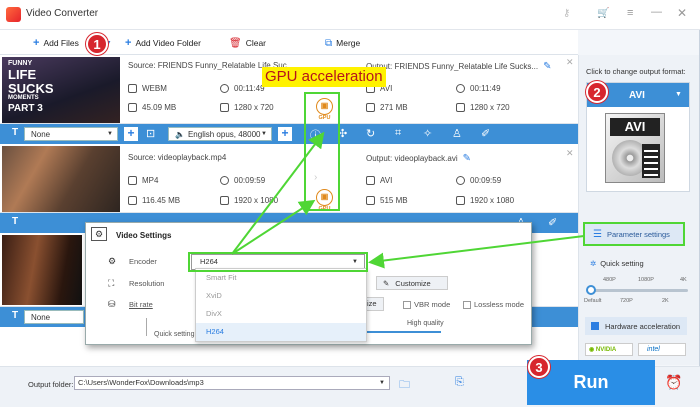  Describe the element at coordinates (51, 384) in the screenshot. I see `output-folder-label: Output folder:` at that location.